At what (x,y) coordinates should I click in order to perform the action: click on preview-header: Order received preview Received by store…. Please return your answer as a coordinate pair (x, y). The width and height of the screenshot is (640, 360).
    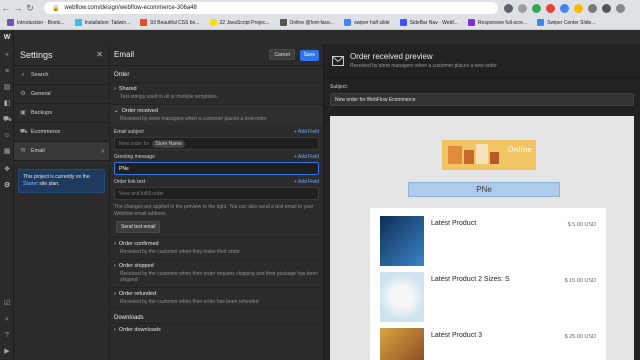
    Looking at the image, I should click on (482, 61).